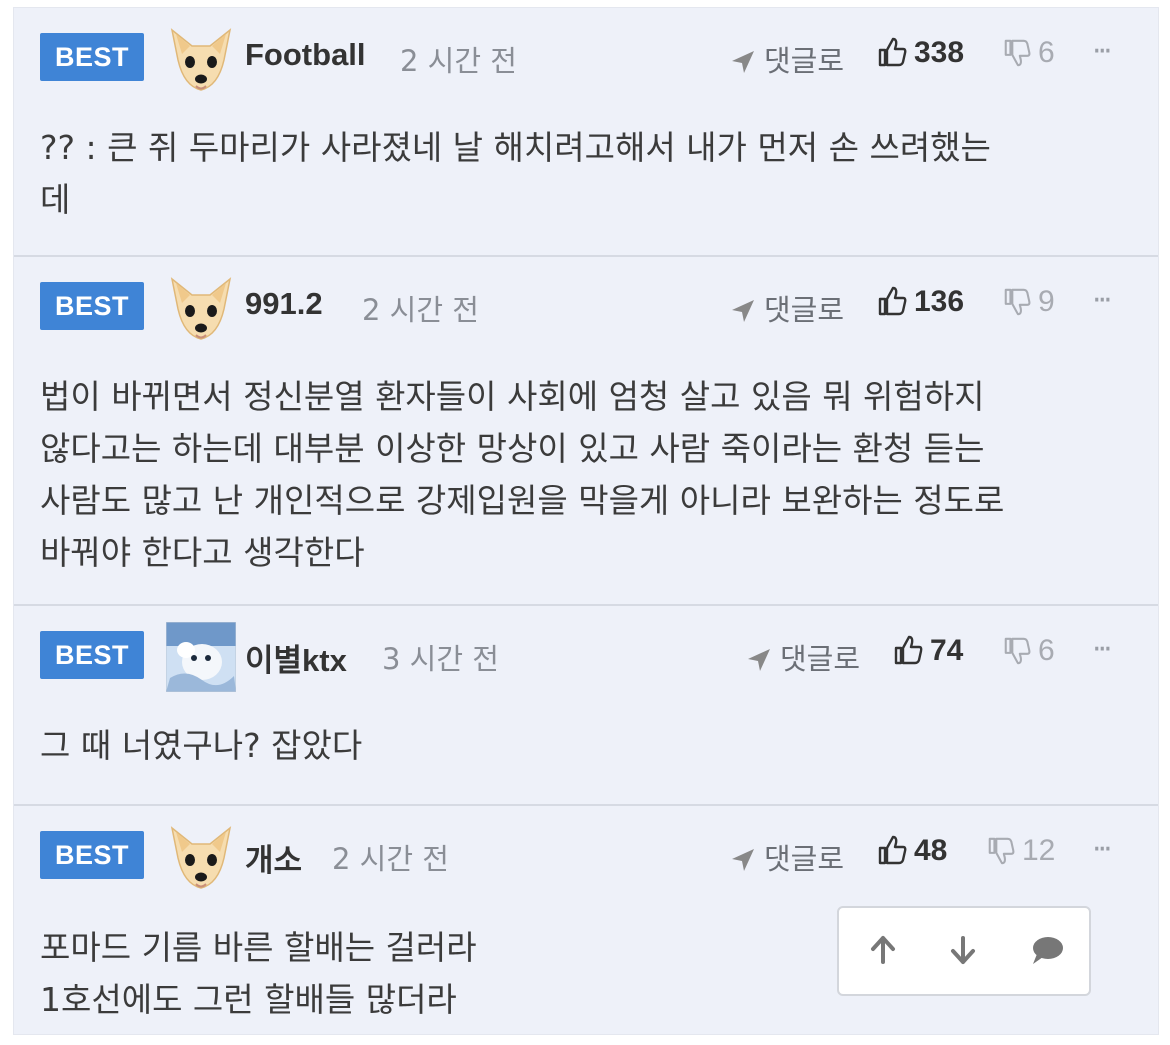 The width and height of the screenshot is (1170, 1045). I want to click on downvote-count: 9, so click(1046, 301).